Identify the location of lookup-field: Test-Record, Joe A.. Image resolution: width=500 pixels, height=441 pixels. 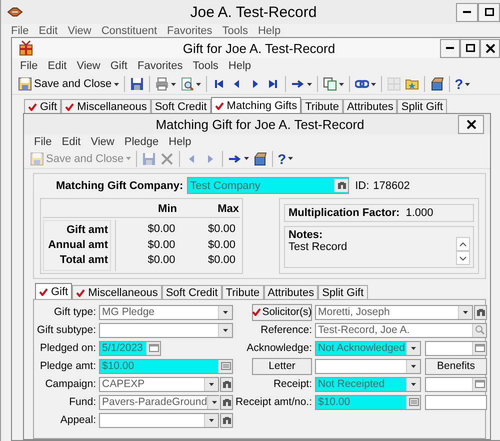
(401, 330).